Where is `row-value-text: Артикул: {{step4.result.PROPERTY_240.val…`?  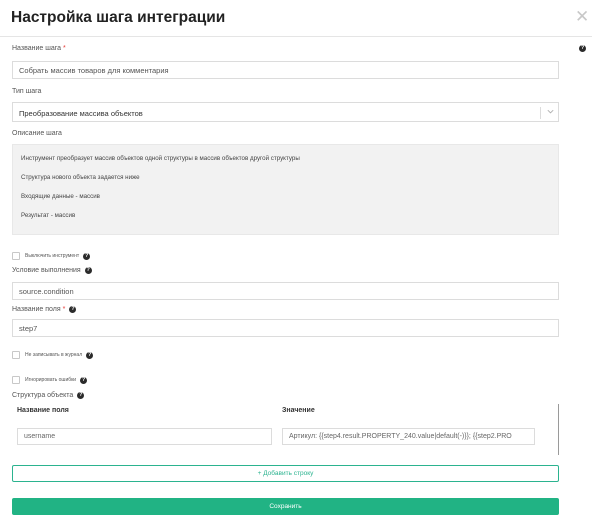 row-value-text: Артикул: {{step4.result.PROPERTY_240.val… is located at coordinates (400, 436).